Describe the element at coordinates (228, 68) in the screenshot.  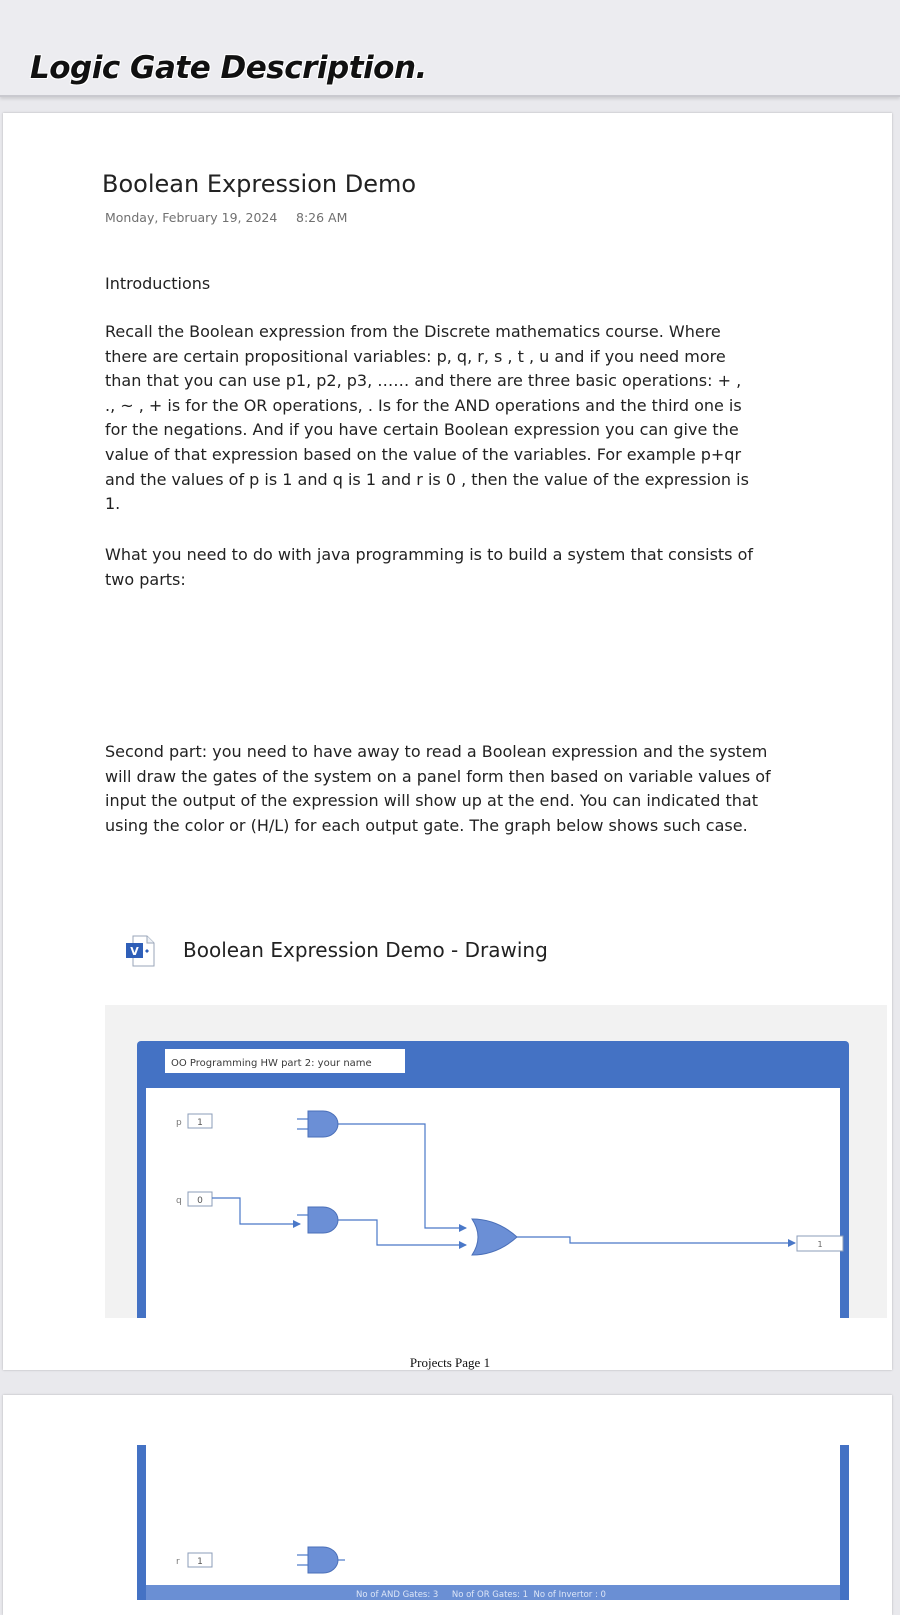
I see `banner-title: Logic Gate Description.` at that location.